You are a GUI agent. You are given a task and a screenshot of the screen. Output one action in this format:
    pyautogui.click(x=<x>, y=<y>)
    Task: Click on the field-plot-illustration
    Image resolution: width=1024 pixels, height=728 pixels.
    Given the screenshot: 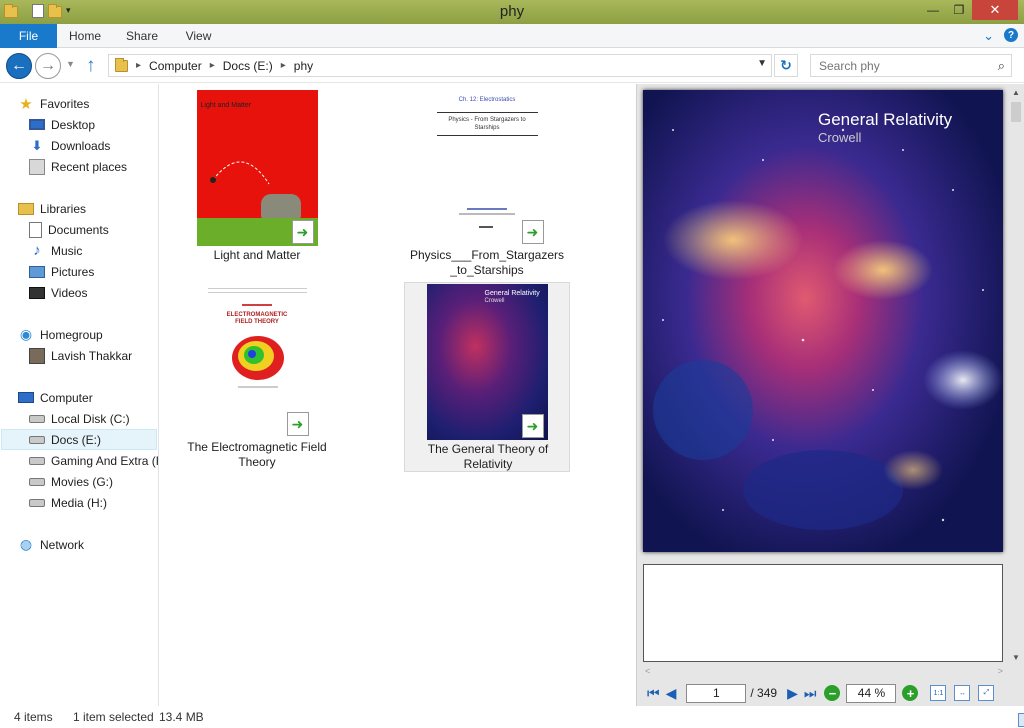 What is the action you would take?
    pyautogui.click(x=257, y=358)
    